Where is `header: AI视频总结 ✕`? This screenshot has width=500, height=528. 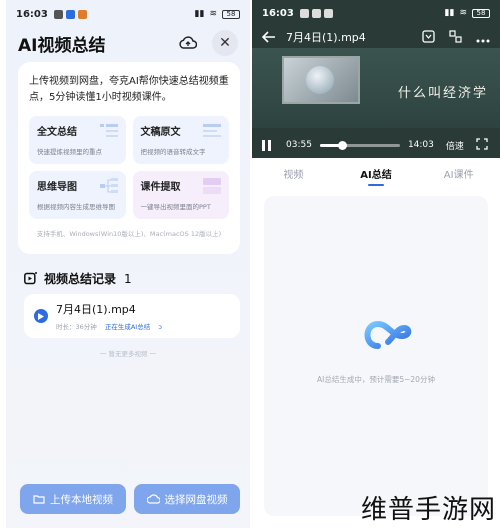 header: AI视频总结 ✕ is located at coordinates (128, 43).